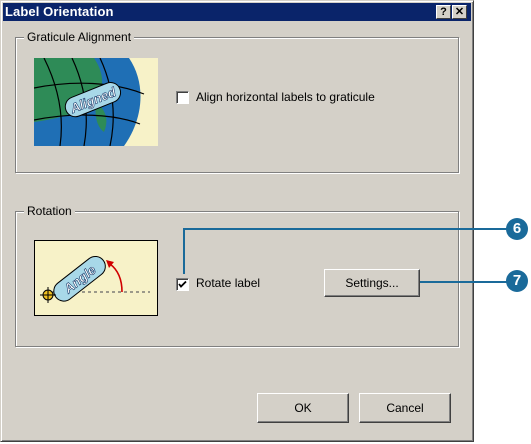  I want to click on callout-7-badge: 7, so click(517, 281).